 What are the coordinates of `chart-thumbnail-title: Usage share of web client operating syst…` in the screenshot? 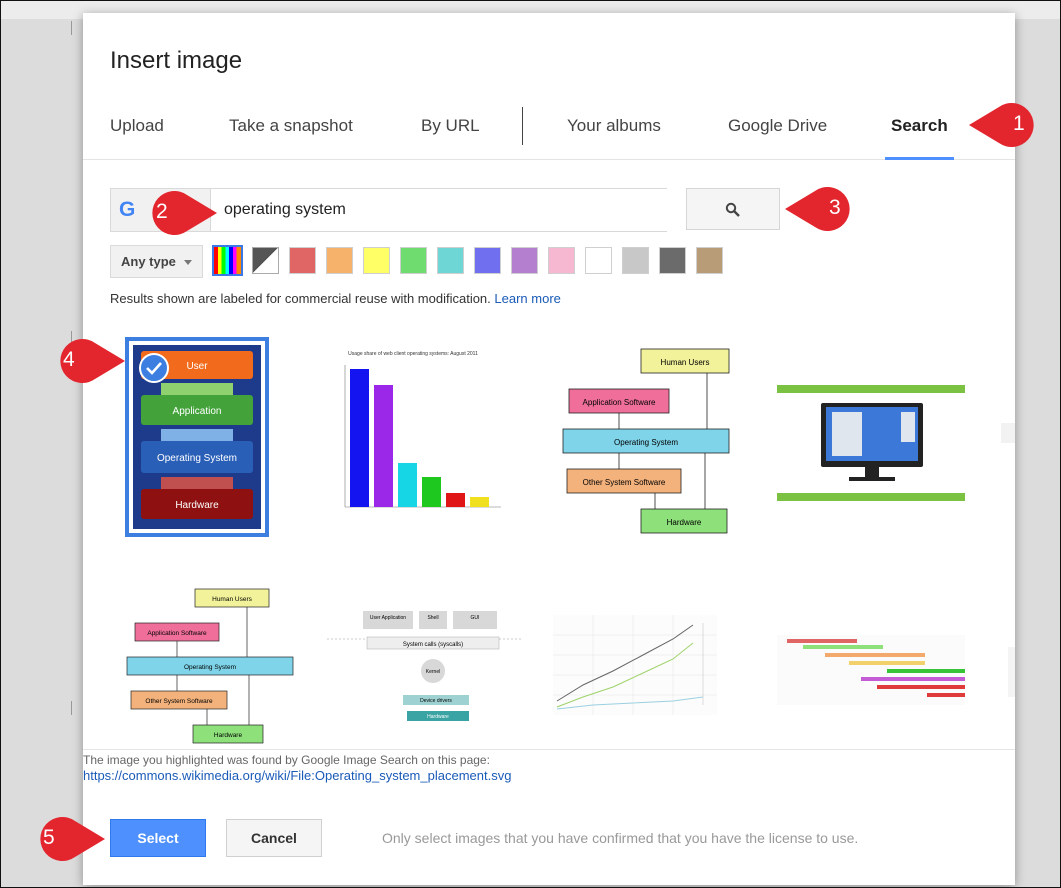 It's located at (413, 354).